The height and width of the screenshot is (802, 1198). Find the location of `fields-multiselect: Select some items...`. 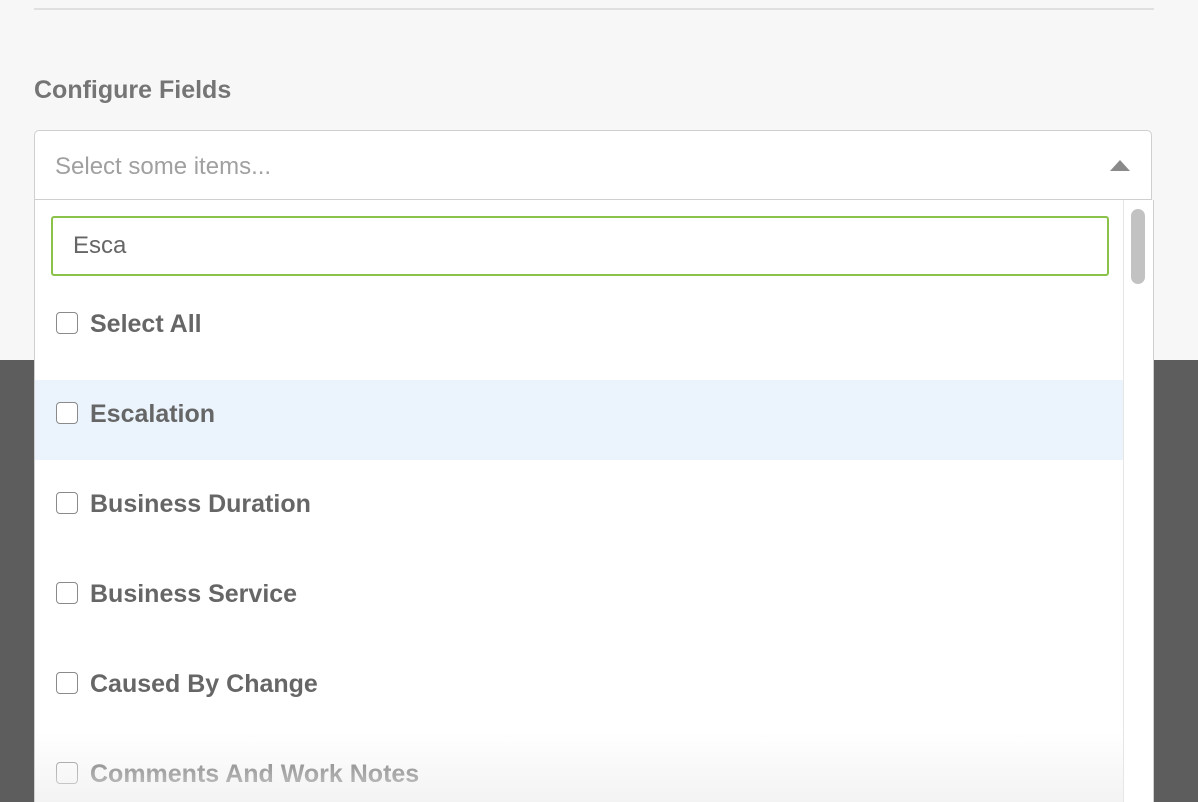

fields-multiselect: Select some items... is located at coordinates (593, 165).